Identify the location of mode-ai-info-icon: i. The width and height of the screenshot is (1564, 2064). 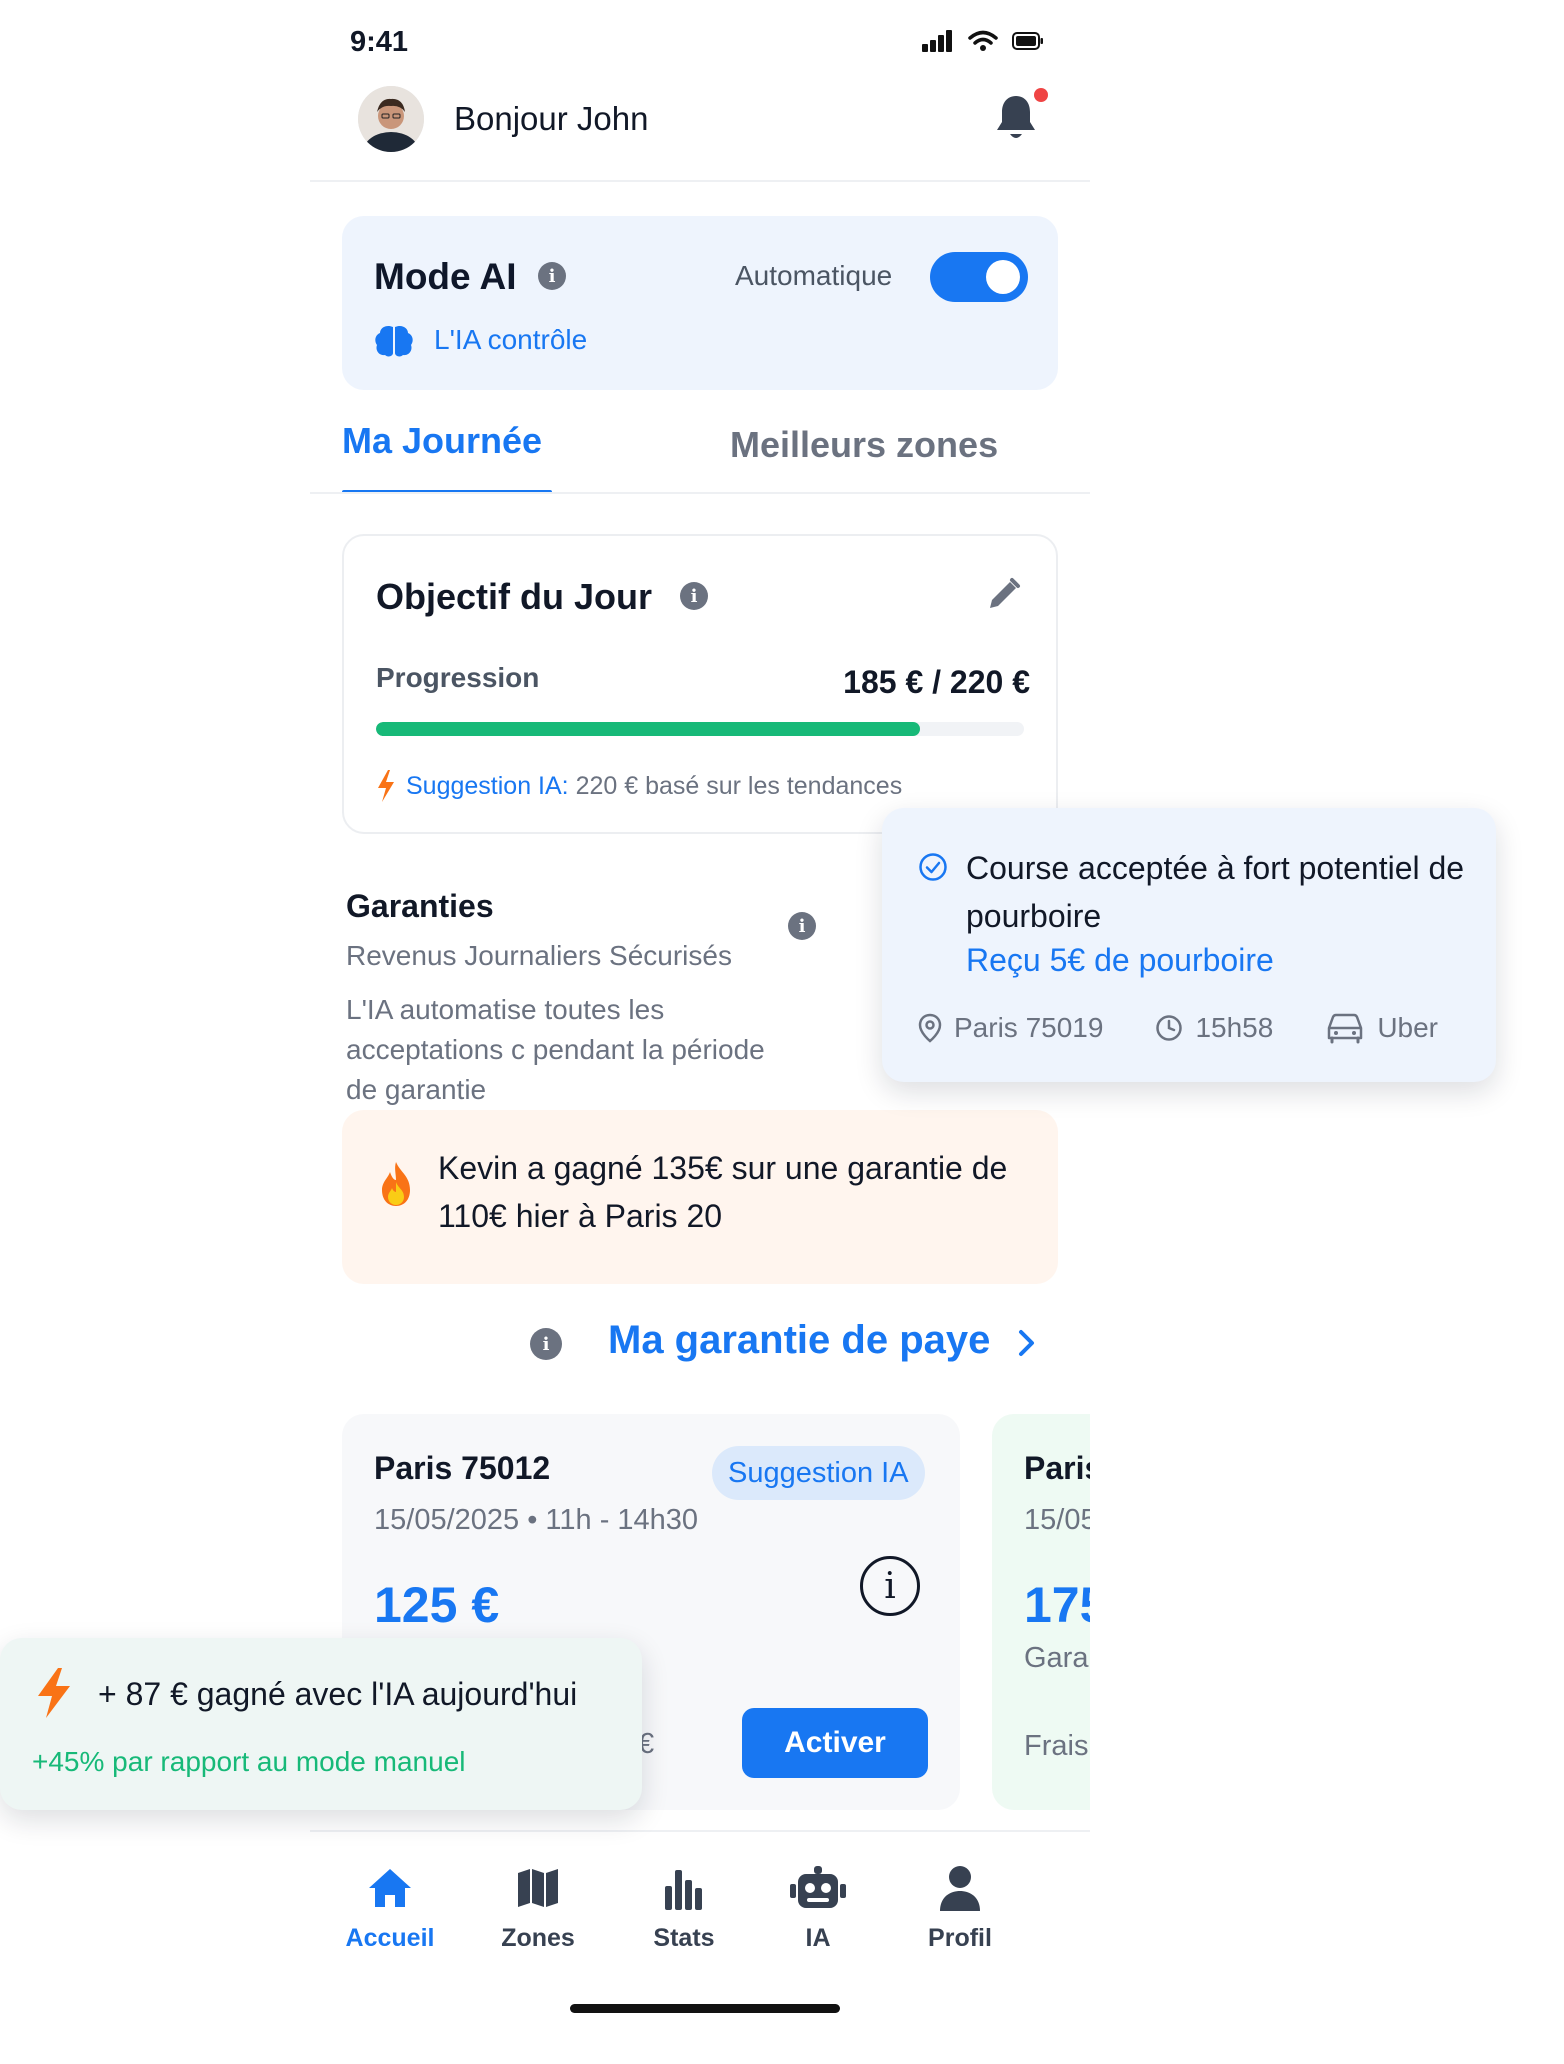
(552, 276).